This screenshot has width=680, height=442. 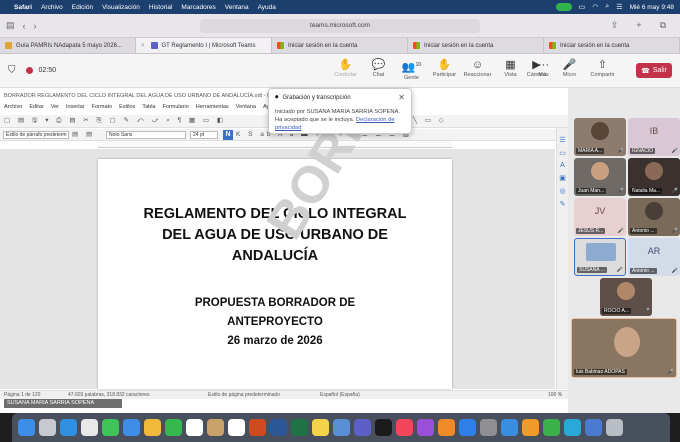 I want to click on downloads-icon, so click(x=593, y=427).